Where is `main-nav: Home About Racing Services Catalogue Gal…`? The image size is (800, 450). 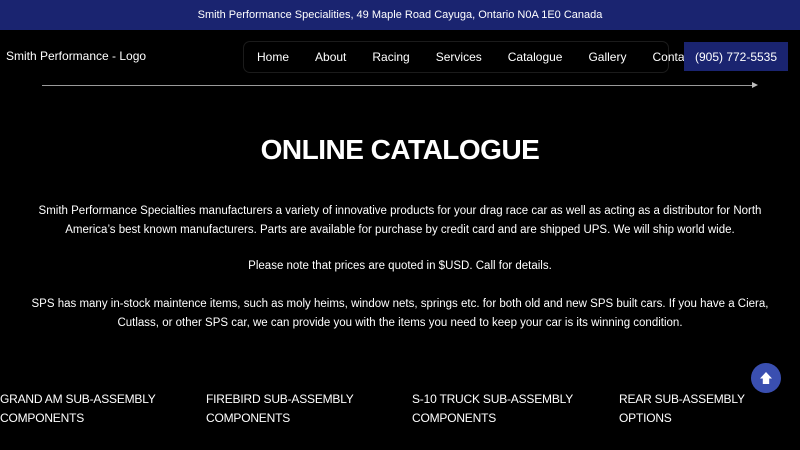
main-nav: Home About Racing Services Catalogue Gal… is located at coordinates (469, 57).